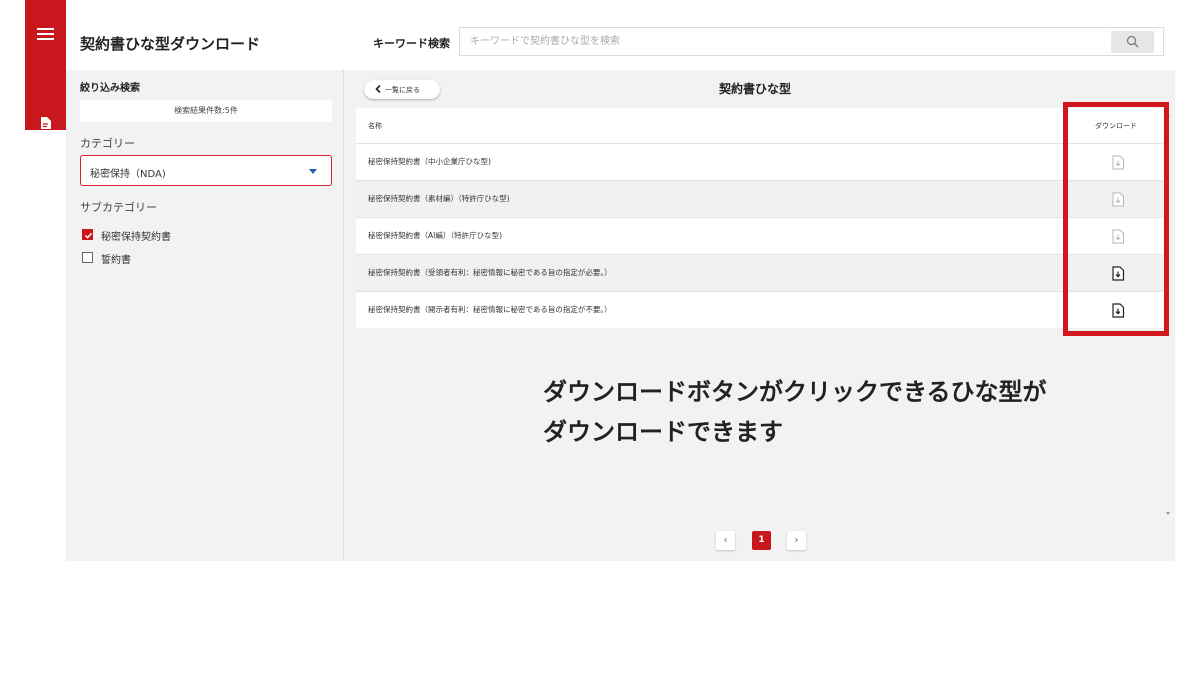  Describe the element at coordinates (429, 161) in the screenshot. I see `row-name: 秘密保持契約書（中小企業庁ひな型)` at that location.